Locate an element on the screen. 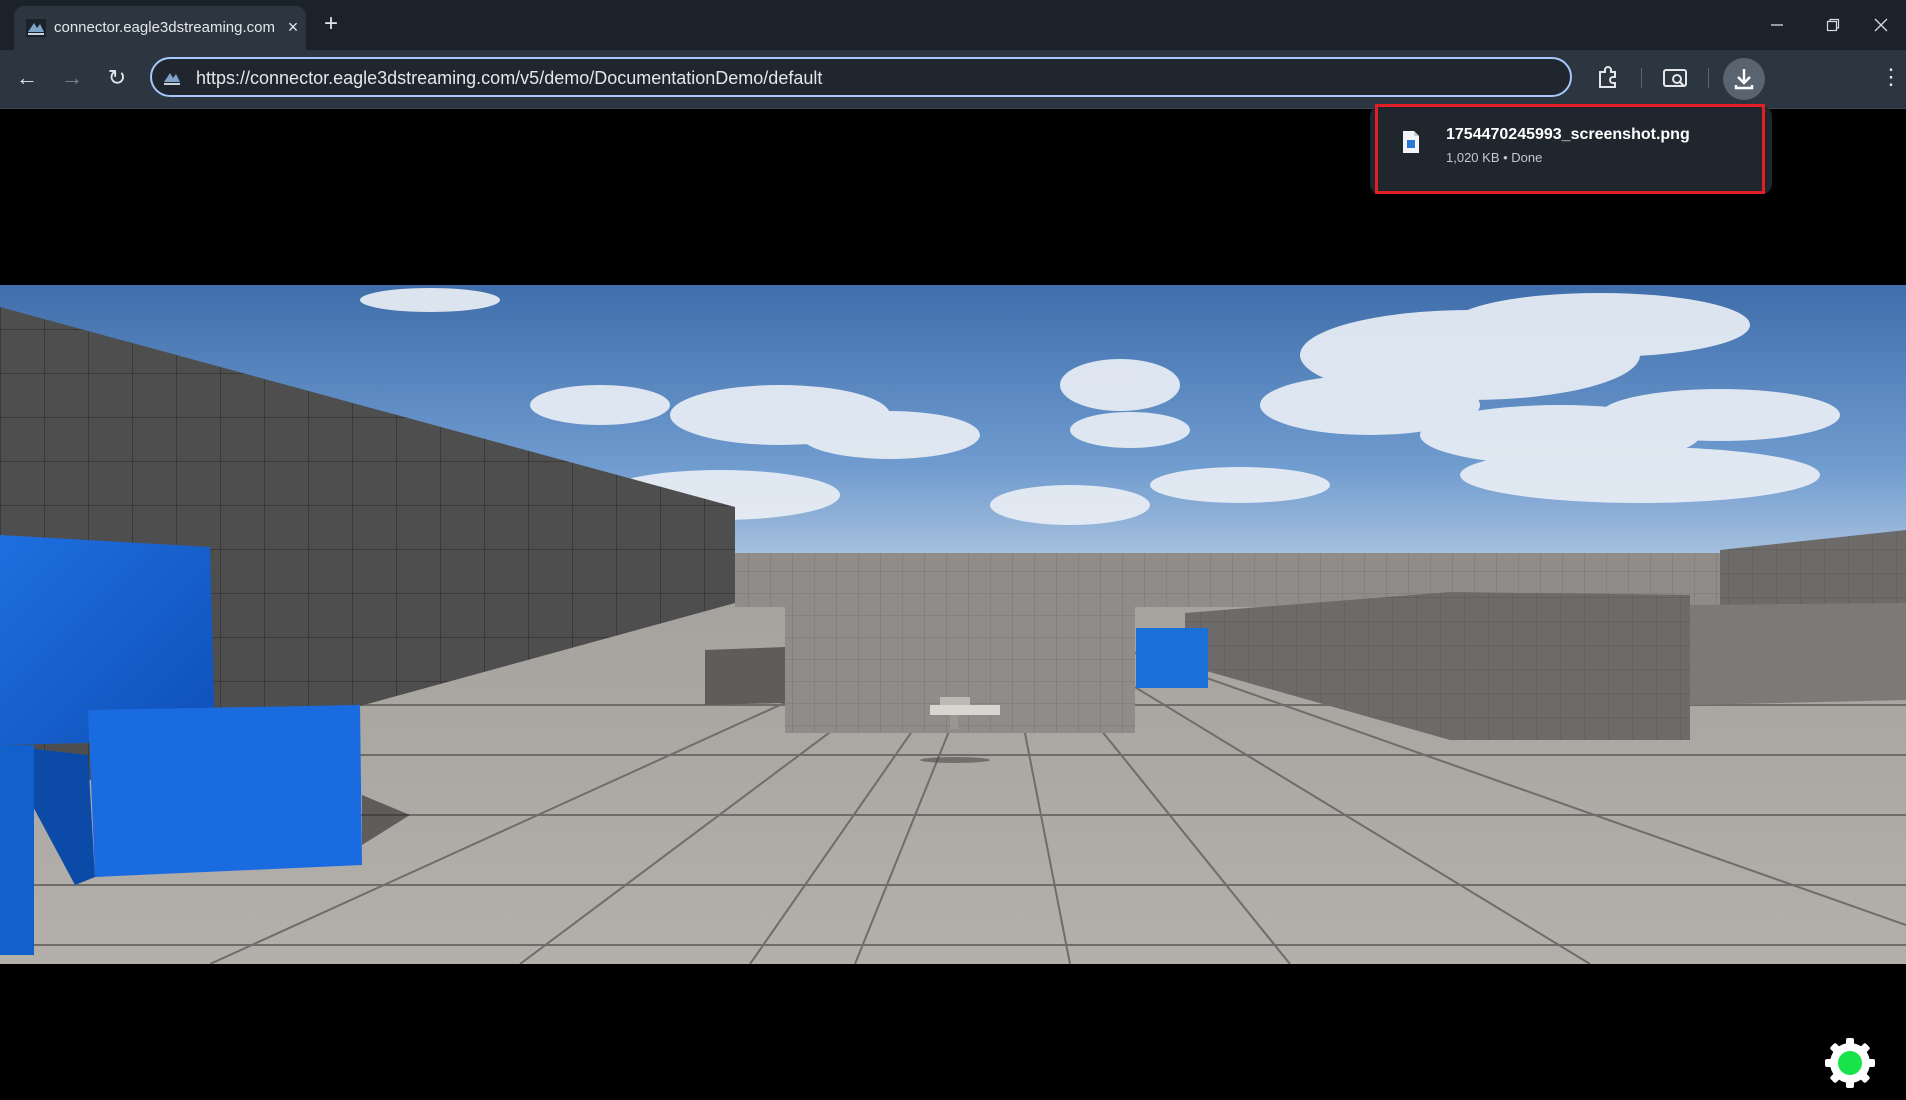 This screenshot has height=1100, width=1906. minimize-icon is located at coordinates (1777, 25).